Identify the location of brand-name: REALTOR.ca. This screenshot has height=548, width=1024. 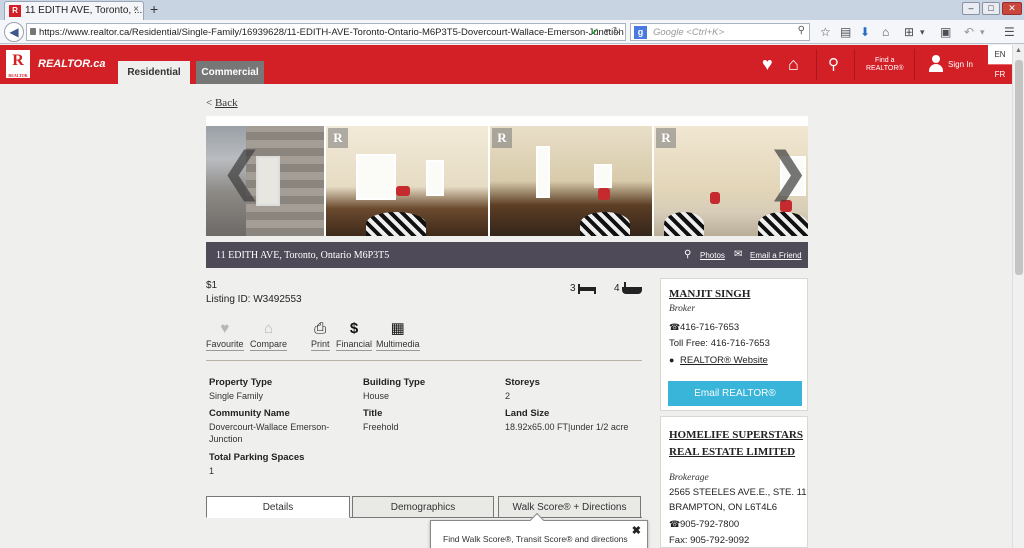
(71, 64).